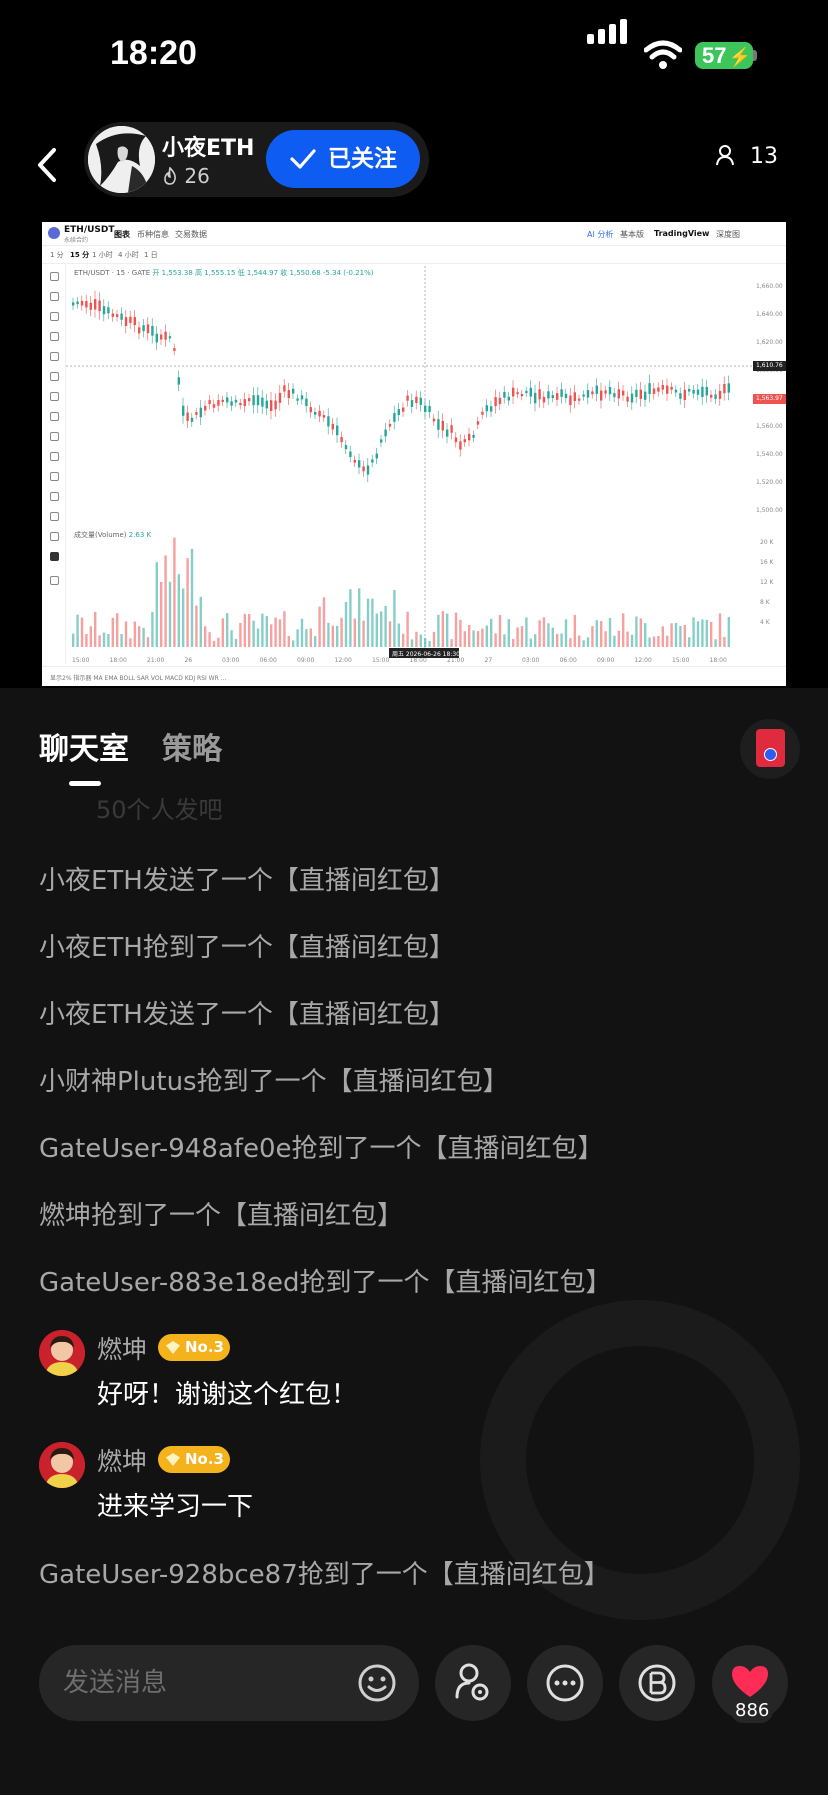 Image resolution: width=828 pixels, height=1795 pixels. What do you see at coordinates (473, 1683) in the screenshot?
I see `user-follow-button` at bounding box center [473, 1683].